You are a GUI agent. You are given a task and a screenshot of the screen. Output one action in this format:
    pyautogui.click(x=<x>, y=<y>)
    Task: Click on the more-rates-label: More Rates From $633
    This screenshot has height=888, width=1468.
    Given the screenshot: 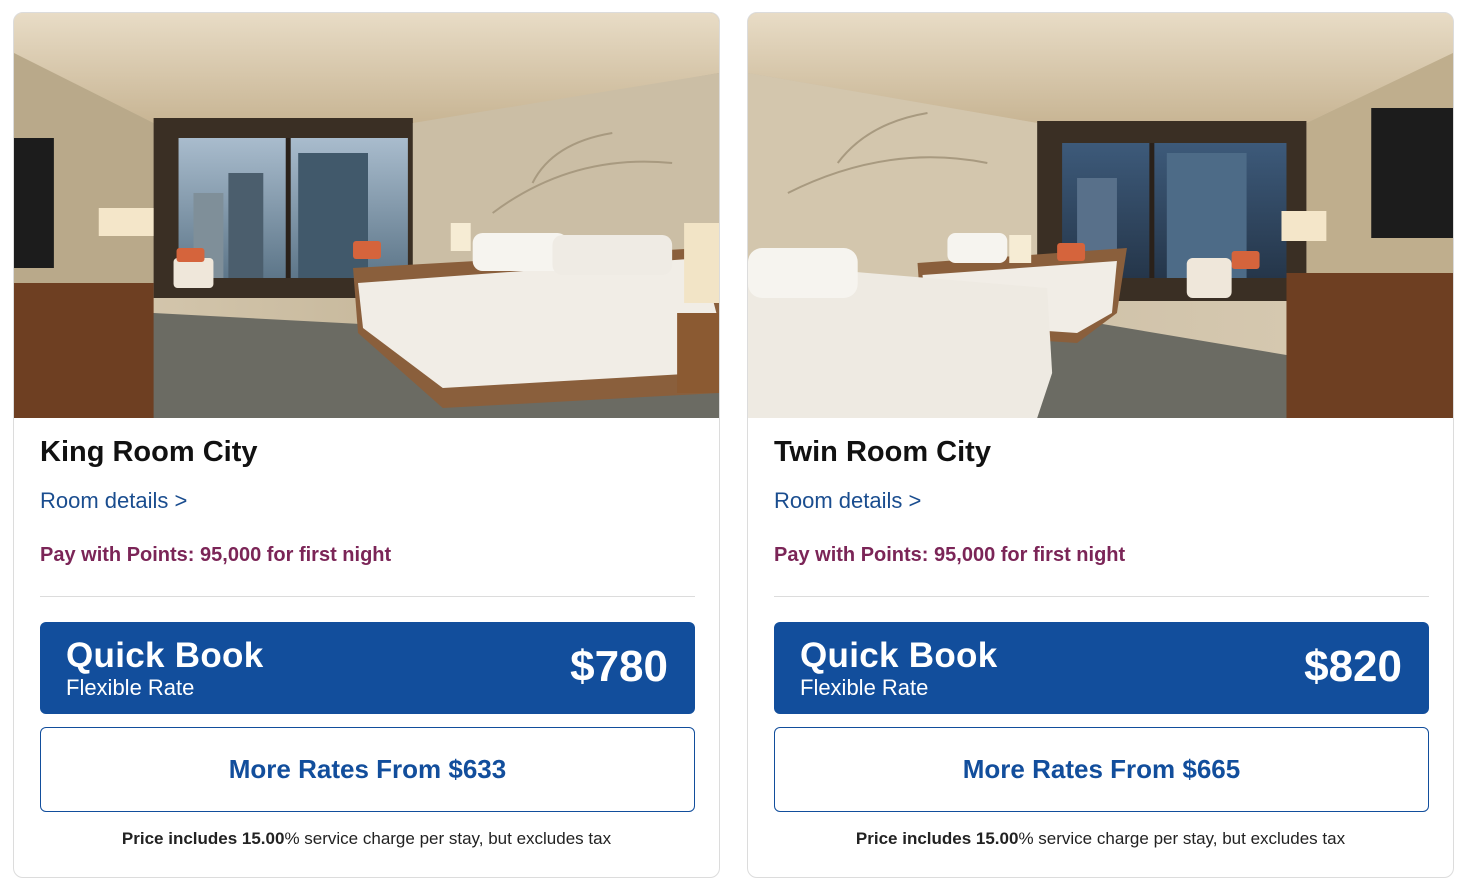 What is the action you would take?
    pyautogui.click(x=367, y=769)
    